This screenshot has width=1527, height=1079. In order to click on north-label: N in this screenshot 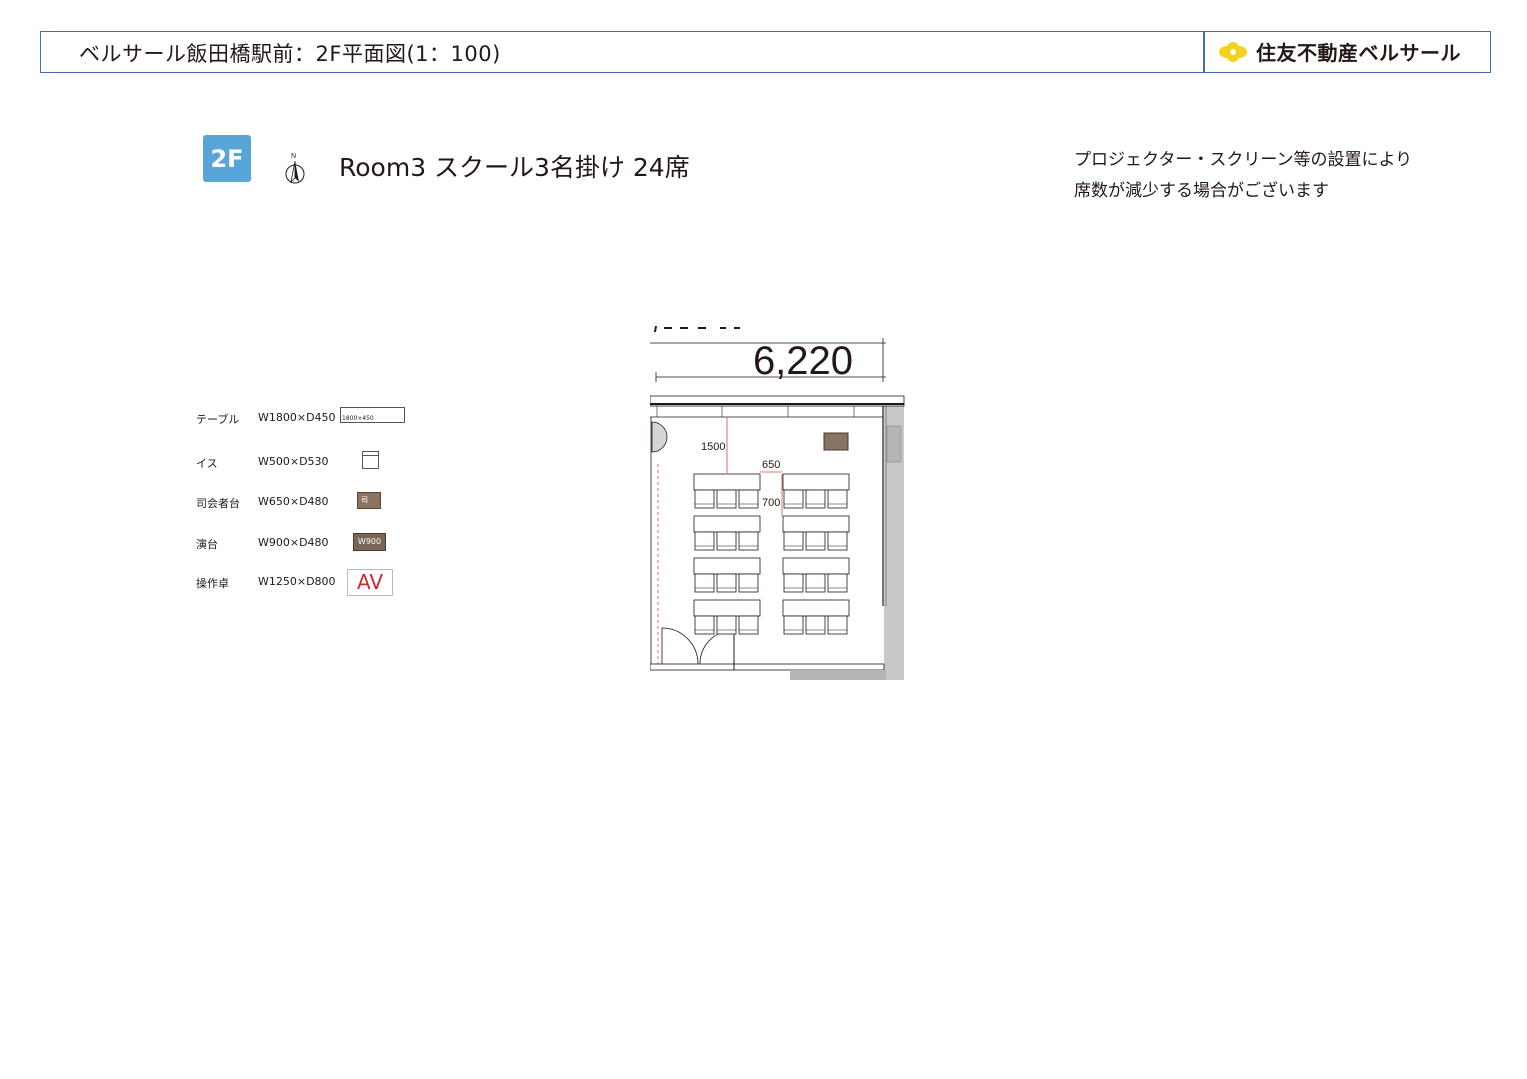, I will do `click(293, 156)`.